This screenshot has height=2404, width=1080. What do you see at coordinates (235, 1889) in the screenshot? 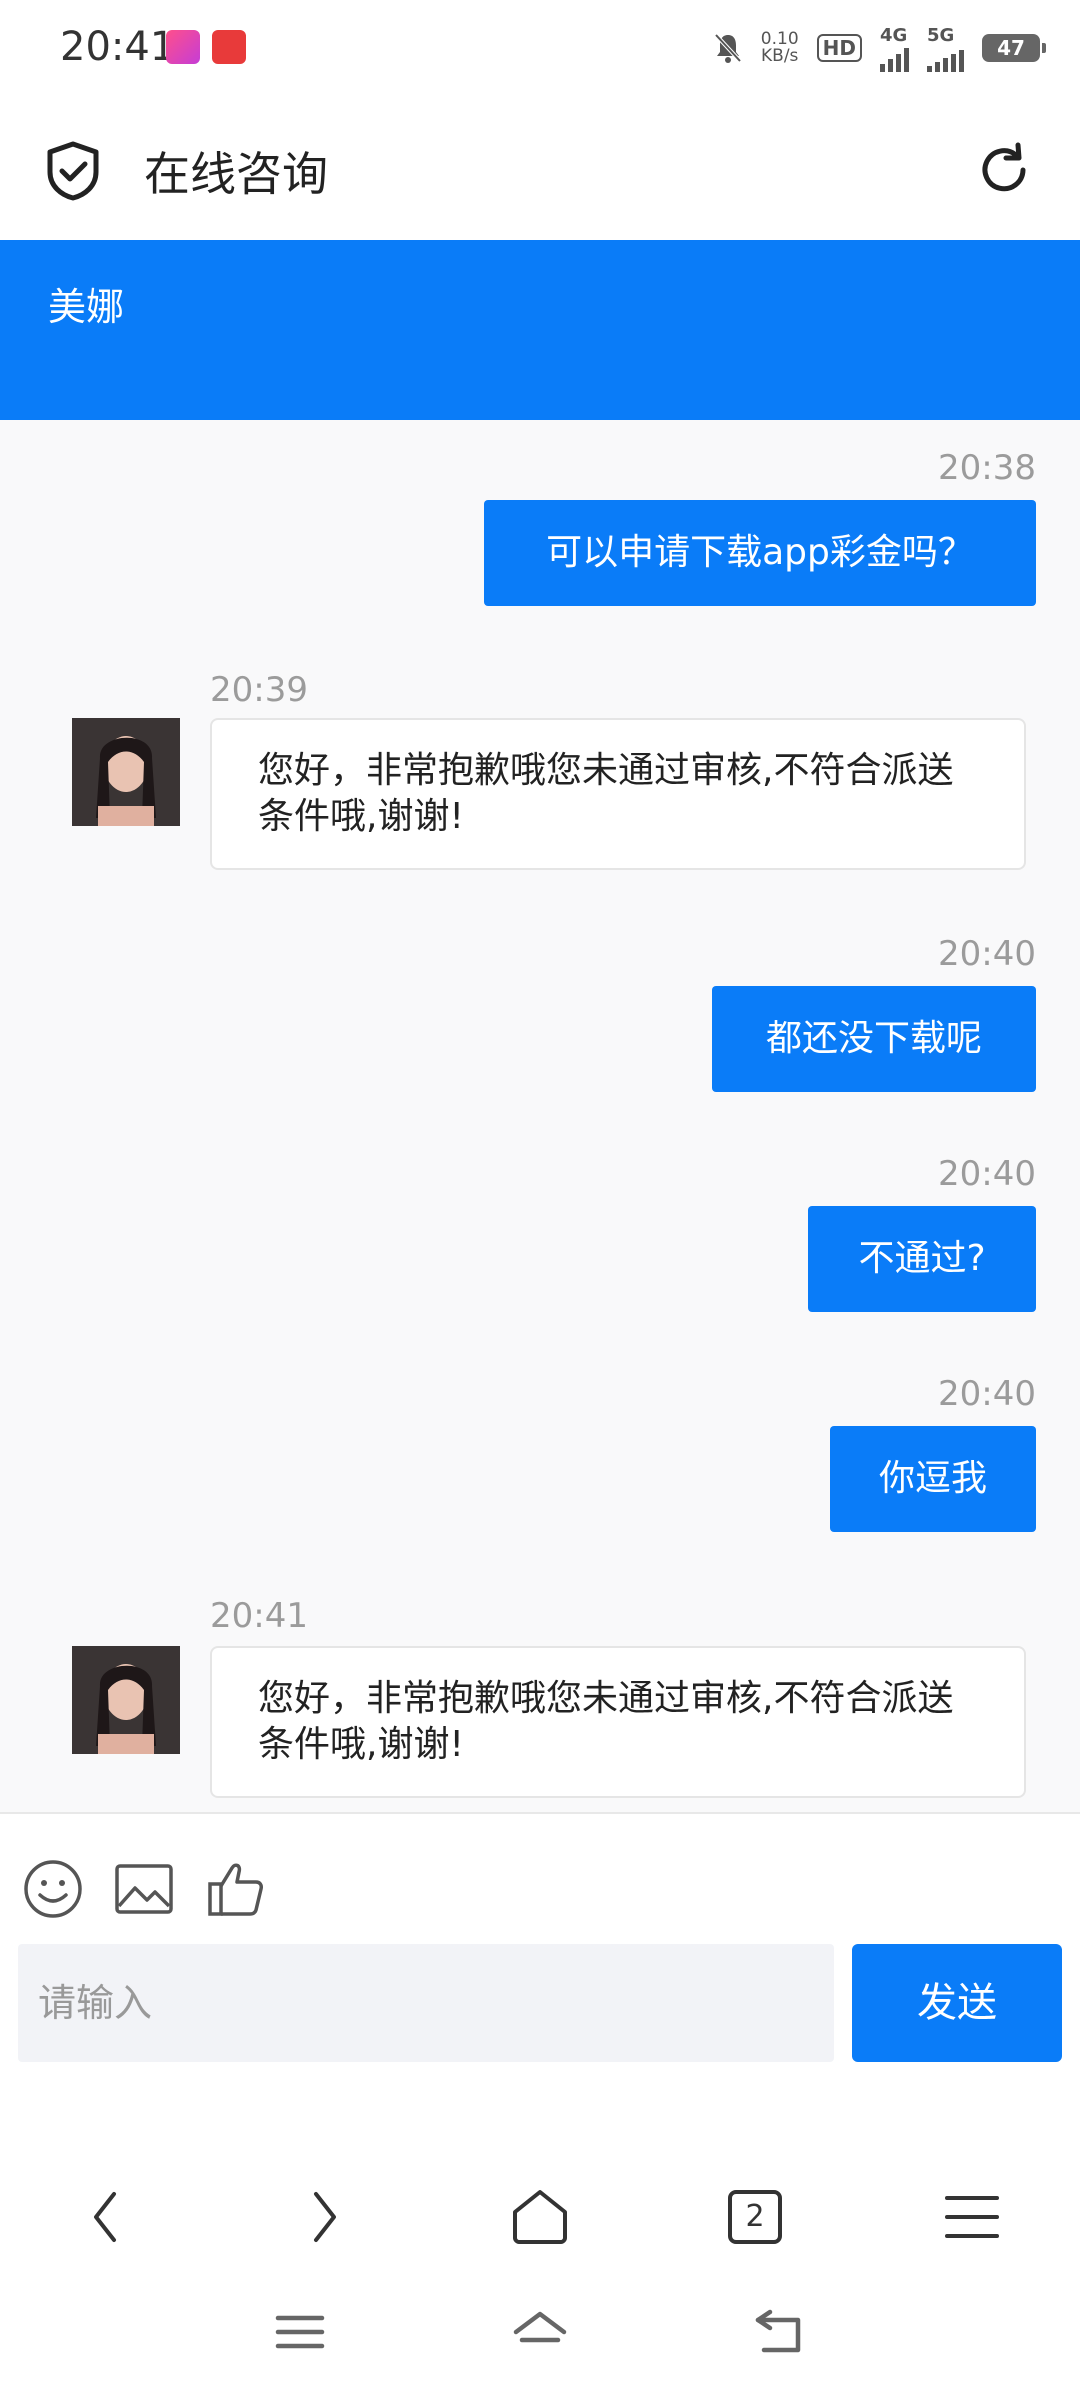
I see `thumbs-up-icon` at bounding box center [235, 1889].